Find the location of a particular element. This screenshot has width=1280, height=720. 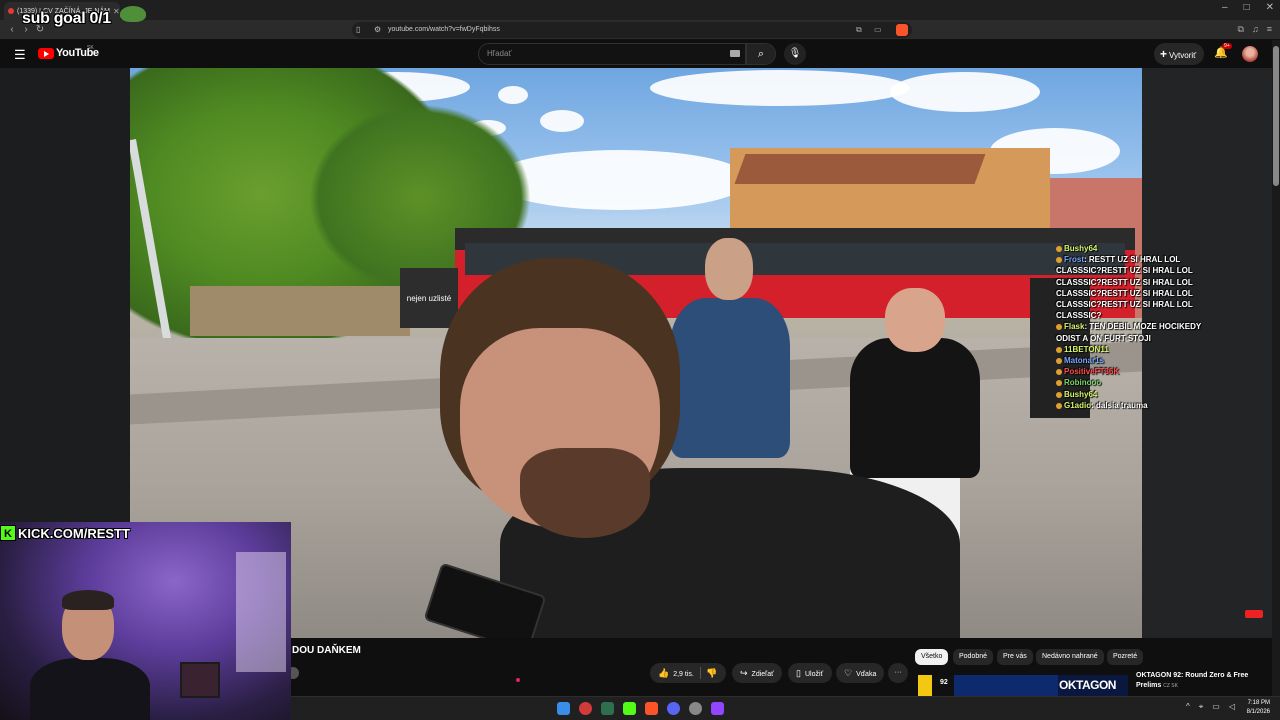

browser-menu-icon: ≡ is located at coordinates (1269, 29).